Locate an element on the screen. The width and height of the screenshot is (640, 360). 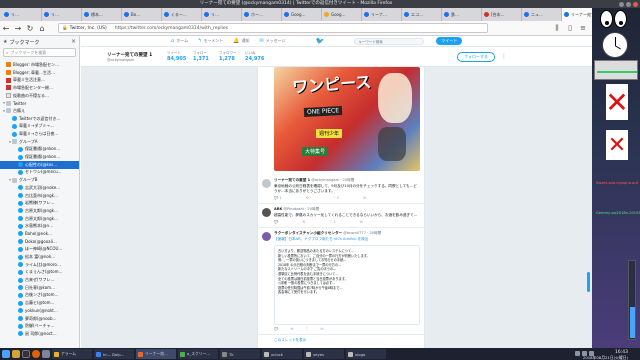
close-icon: × is located at coordinates (73, 41).